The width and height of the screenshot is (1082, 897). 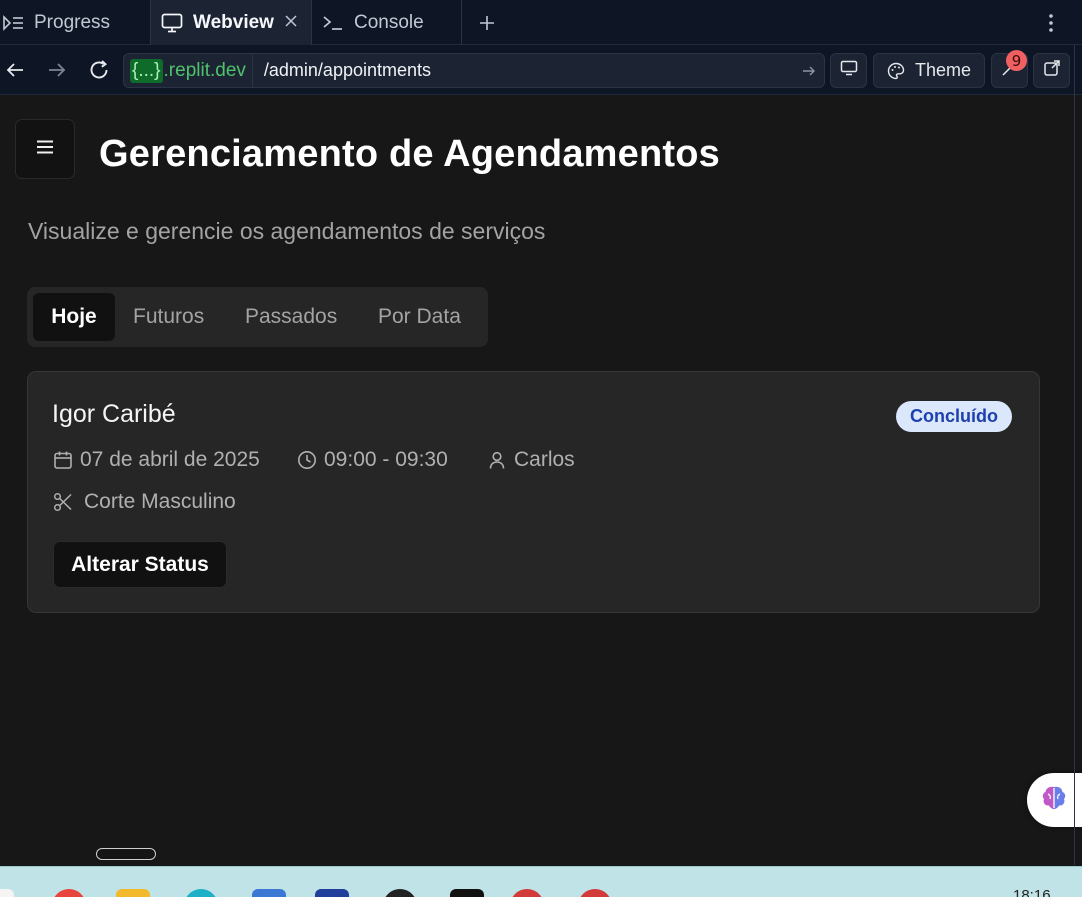 What do you see at coordinates (170, 459) in the screenshot?
I see `date-text: 07 de abril de 2025` at bounding box center [170, 459].